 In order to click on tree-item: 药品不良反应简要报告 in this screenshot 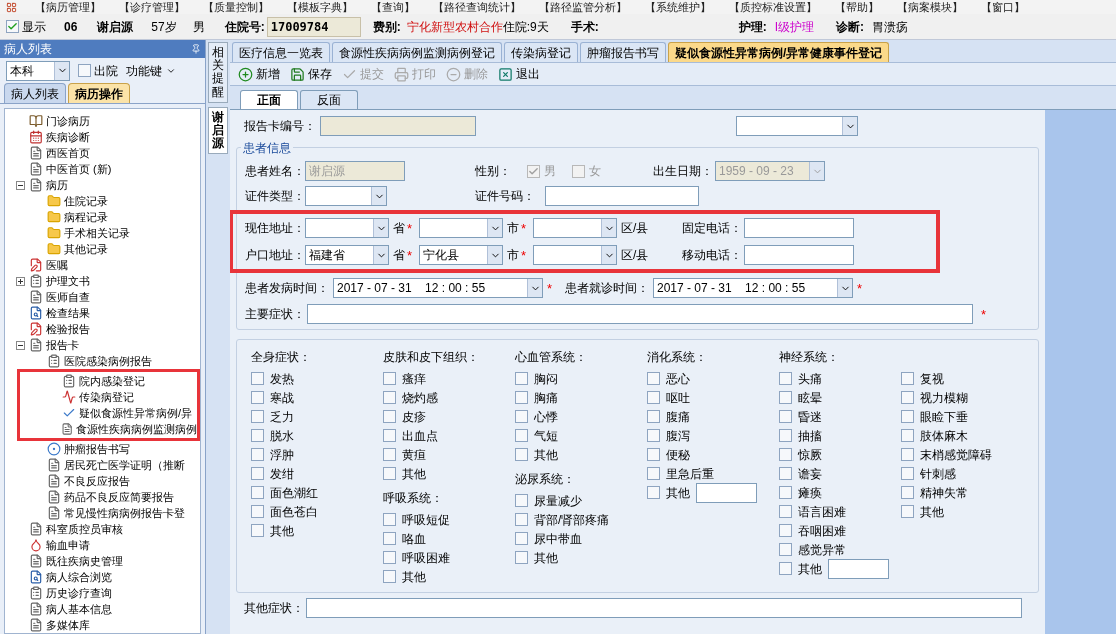, I will do `click(119, 497)`.